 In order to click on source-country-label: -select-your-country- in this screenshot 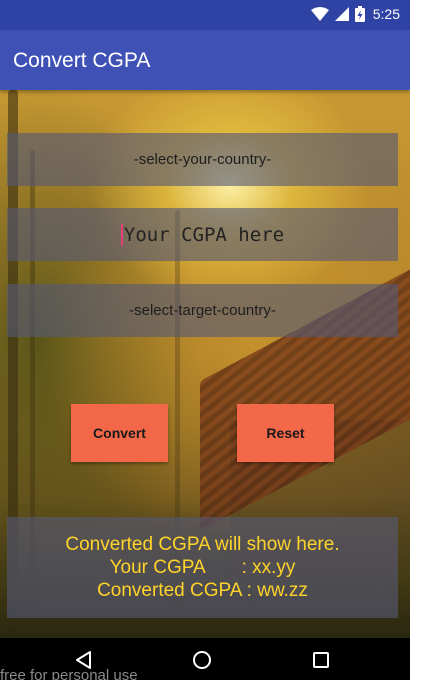, I will do `click(202, 159)`.